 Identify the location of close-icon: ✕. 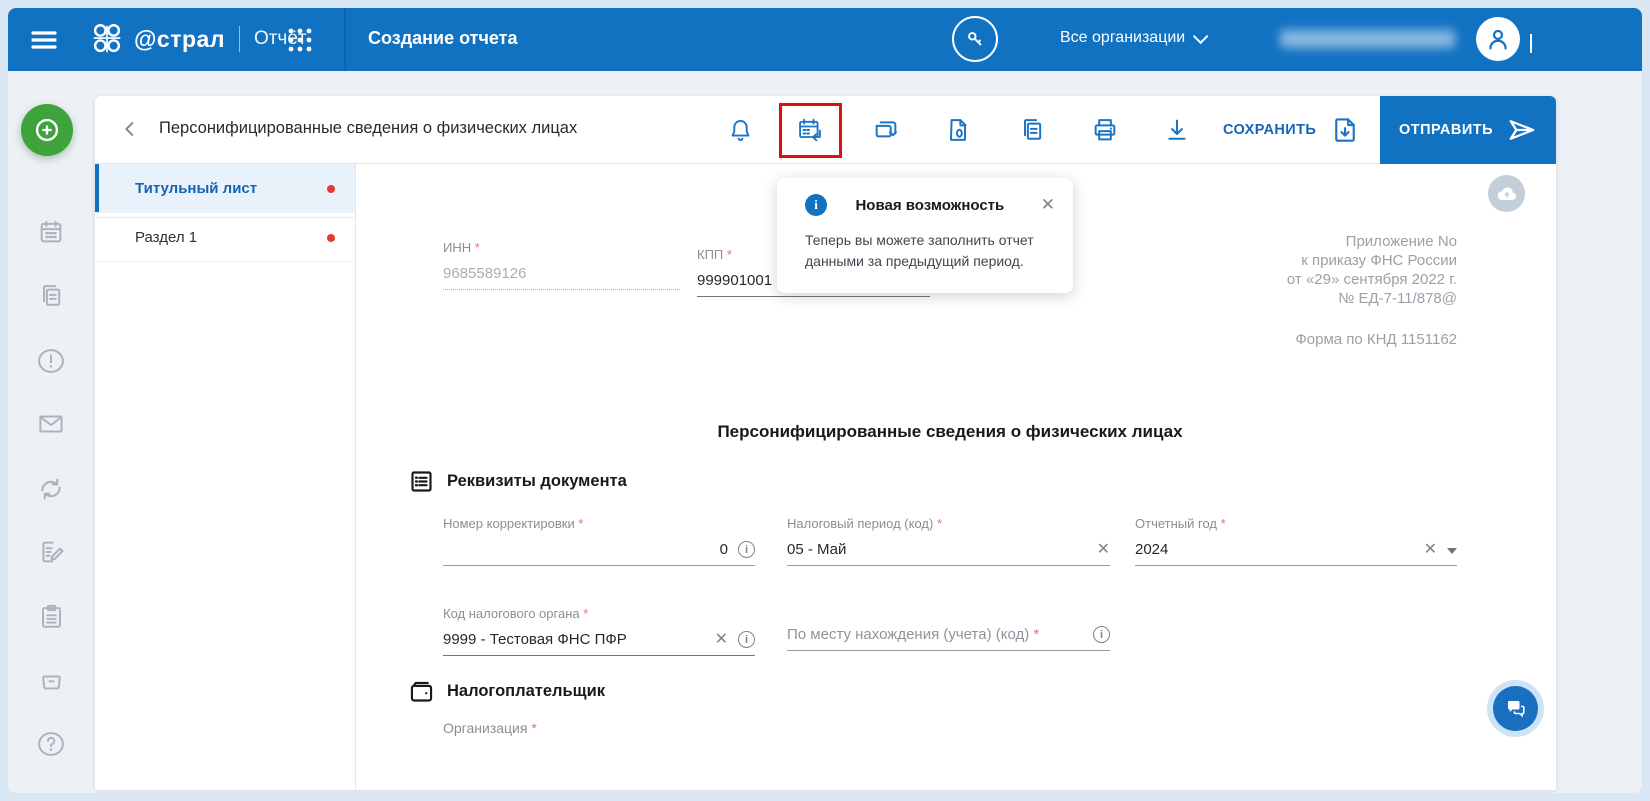
(1044, 205).